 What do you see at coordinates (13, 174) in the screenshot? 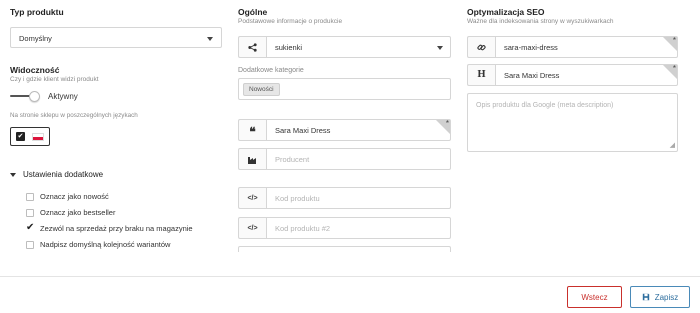
I see `caret-down-icon` at bounding box center [13, 174].